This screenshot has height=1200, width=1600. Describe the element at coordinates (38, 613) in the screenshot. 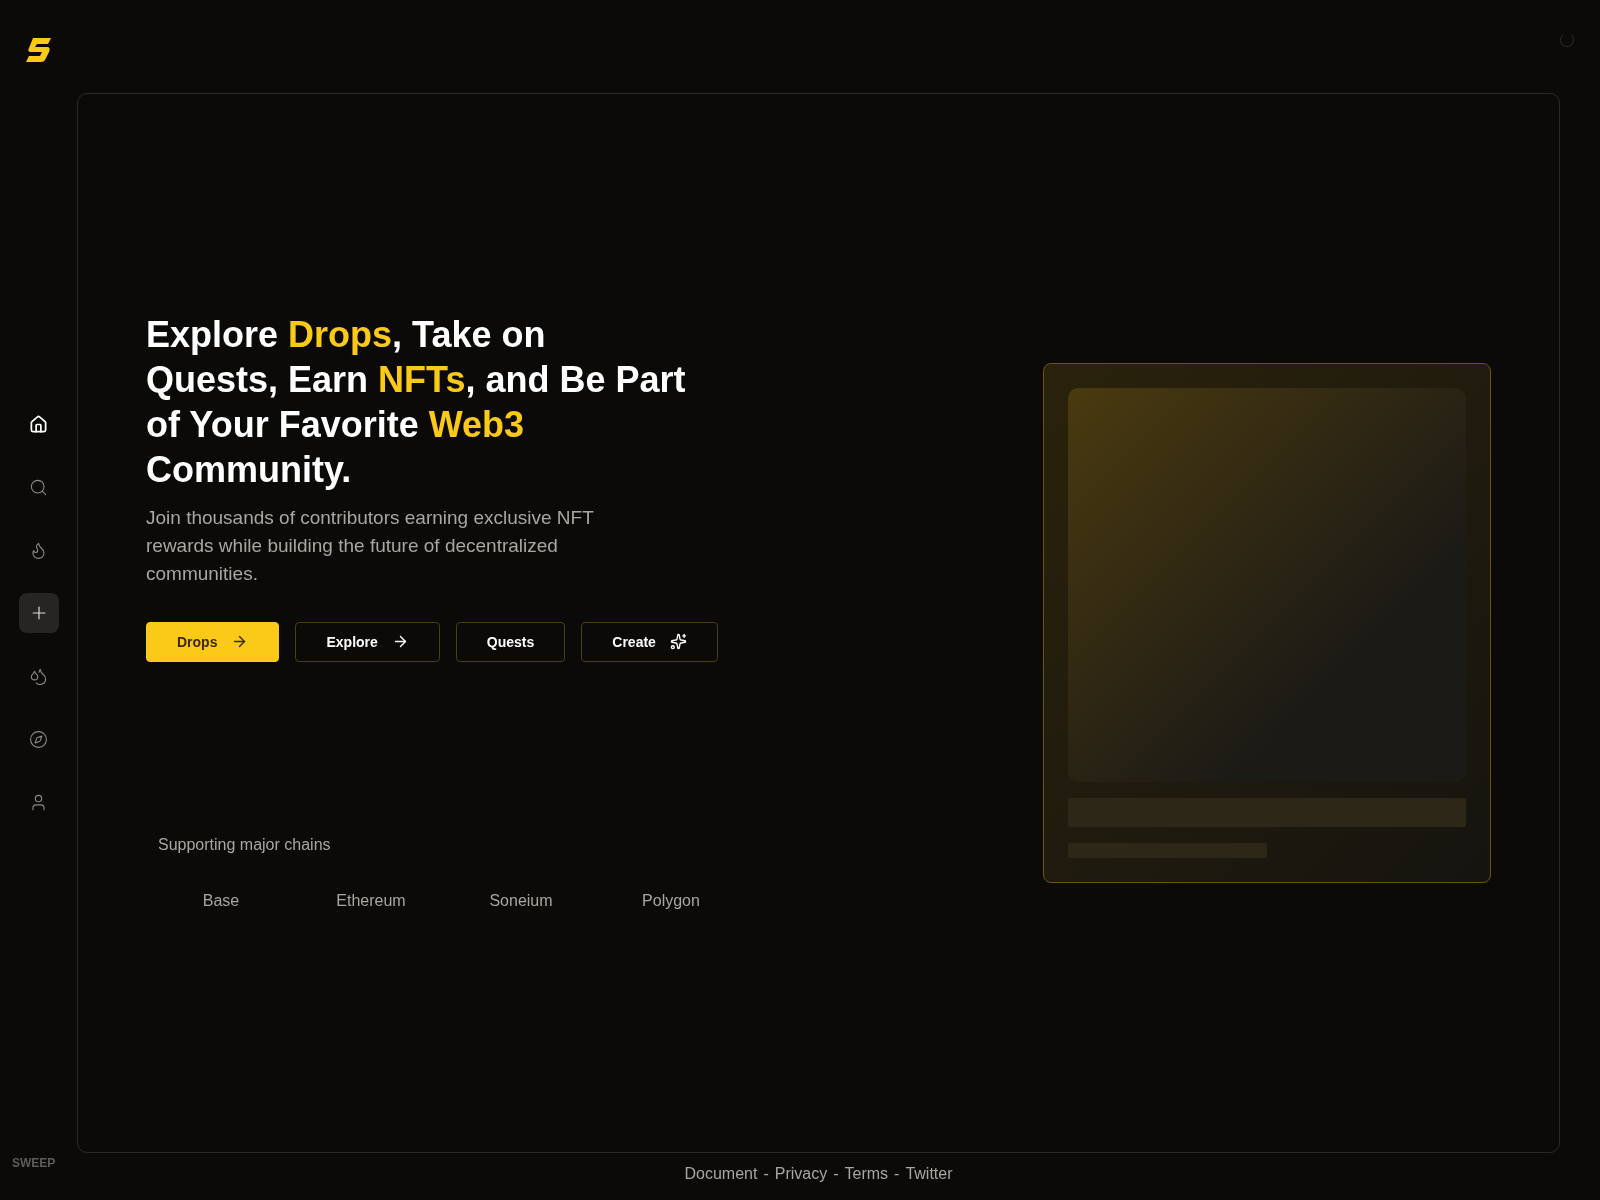

I see `create-button` at that location.